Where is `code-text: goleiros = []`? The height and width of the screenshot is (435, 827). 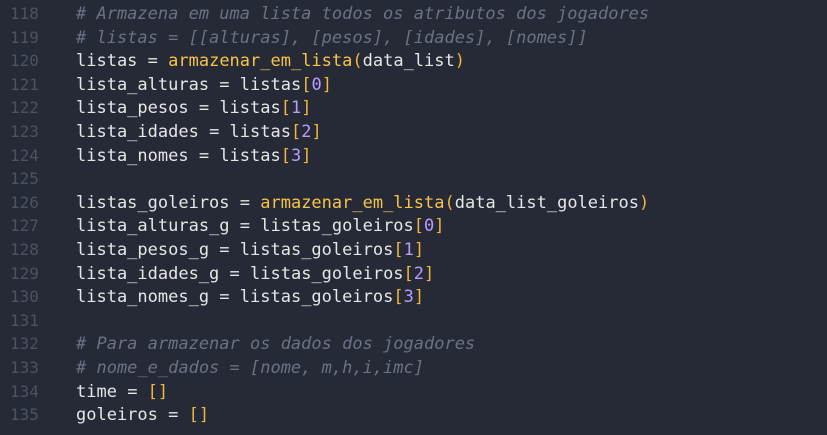 code-text: goleiros = [] is located at coordinates (142, 415).